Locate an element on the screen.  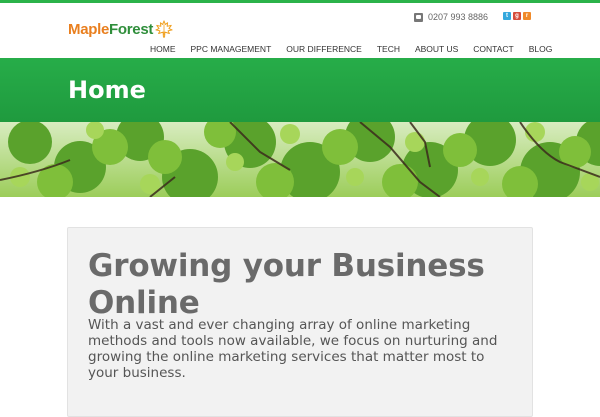
site-logo: MapleForest is located at coordinates (120, 29).